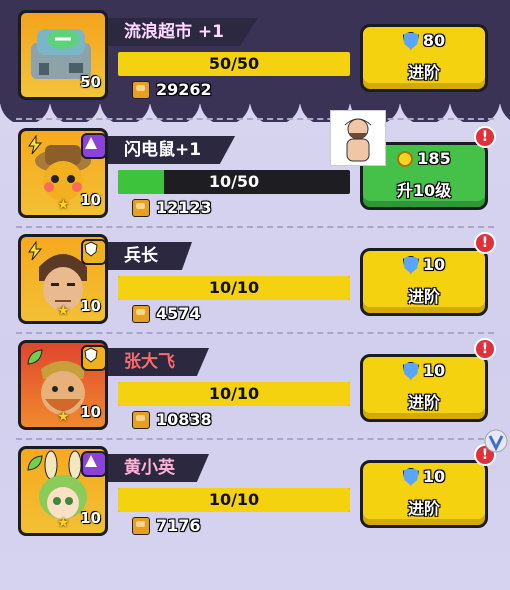 The width and height of the screenshot is (510, 590). I want to click on hero-name: 闪电鼠+1, so click(172, 150).